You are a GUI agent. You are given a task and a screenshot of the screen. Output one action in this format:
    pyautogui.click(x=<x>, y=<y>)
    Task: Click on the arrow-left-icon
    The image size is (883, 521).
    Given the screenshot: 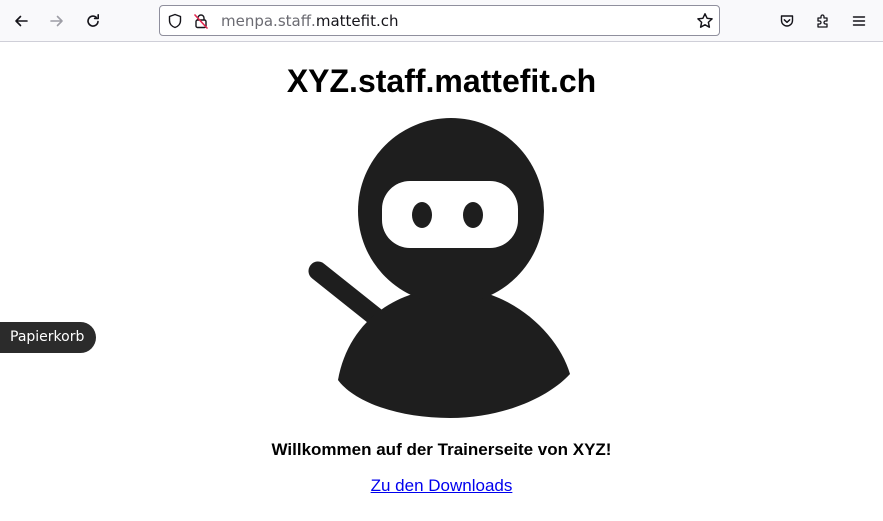 What is the action you would take?
    pyautogui.click(x=21, y=21)
    